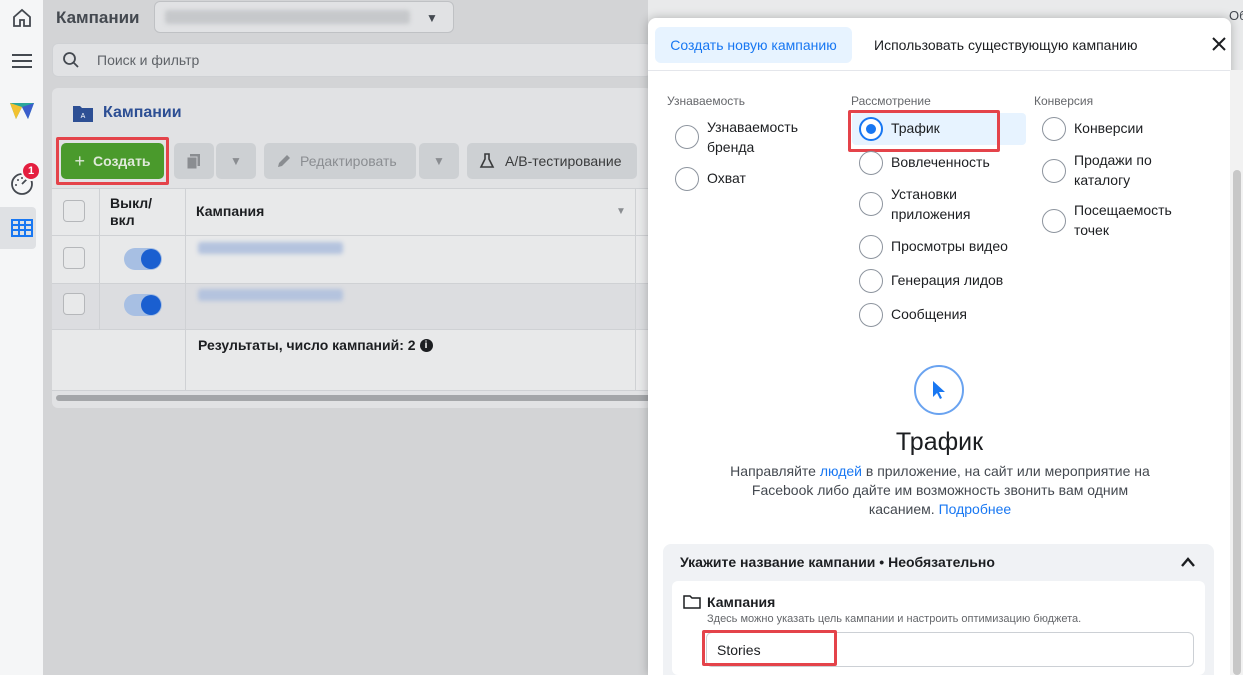 Image resolution: width=1243 pixels, height=675 pixels. Describe the element at coordinates (975, 509) in the screenshot. I see `learn-more-link: Подробнее` at that location.